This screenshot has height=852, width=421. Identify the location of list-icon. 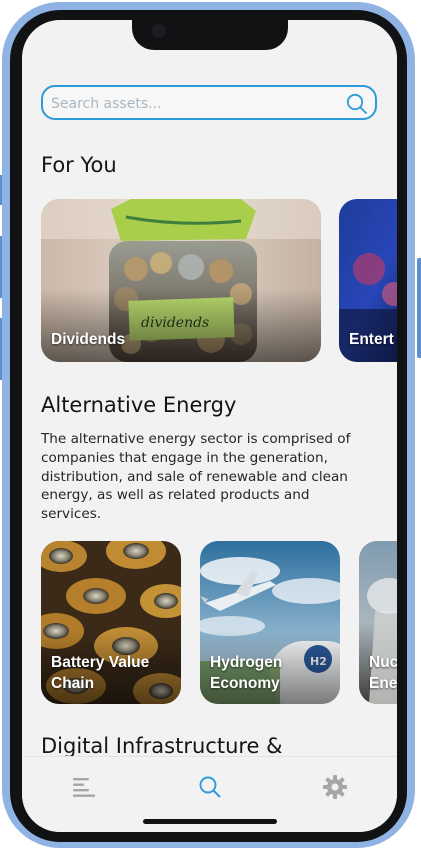
(84, 787).